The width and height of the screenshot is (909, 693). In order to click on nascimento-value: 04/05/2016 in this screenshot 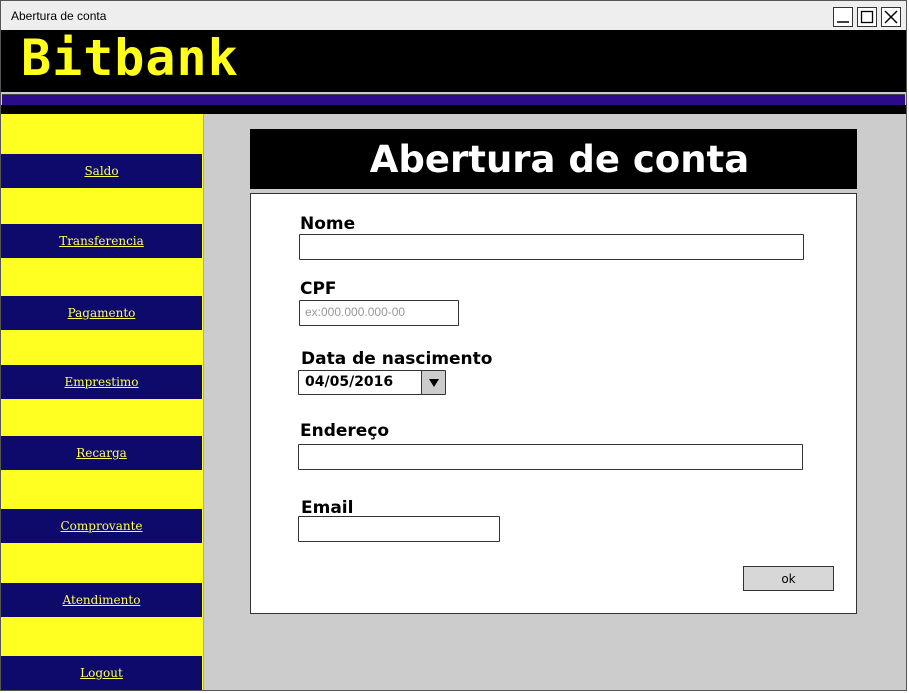, I will do `click(349, 382)`.